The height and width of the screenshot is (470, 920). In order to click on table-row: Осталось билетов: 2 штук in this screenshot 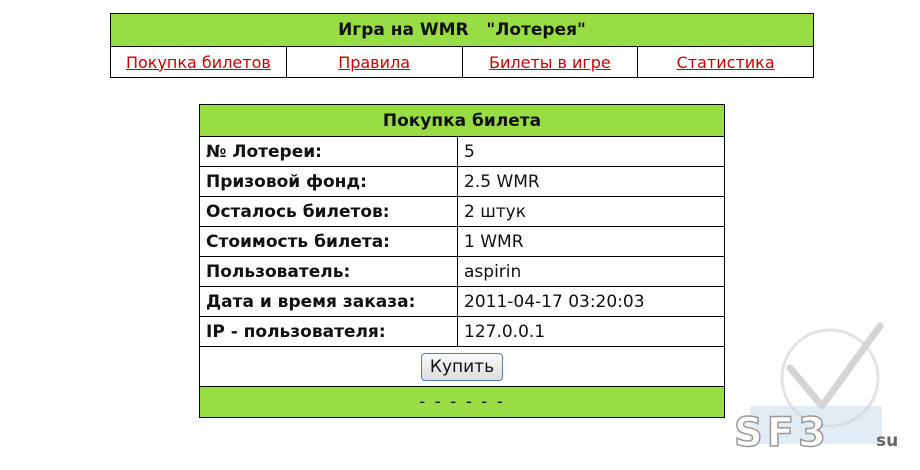, I will do `click(462, 211)`.